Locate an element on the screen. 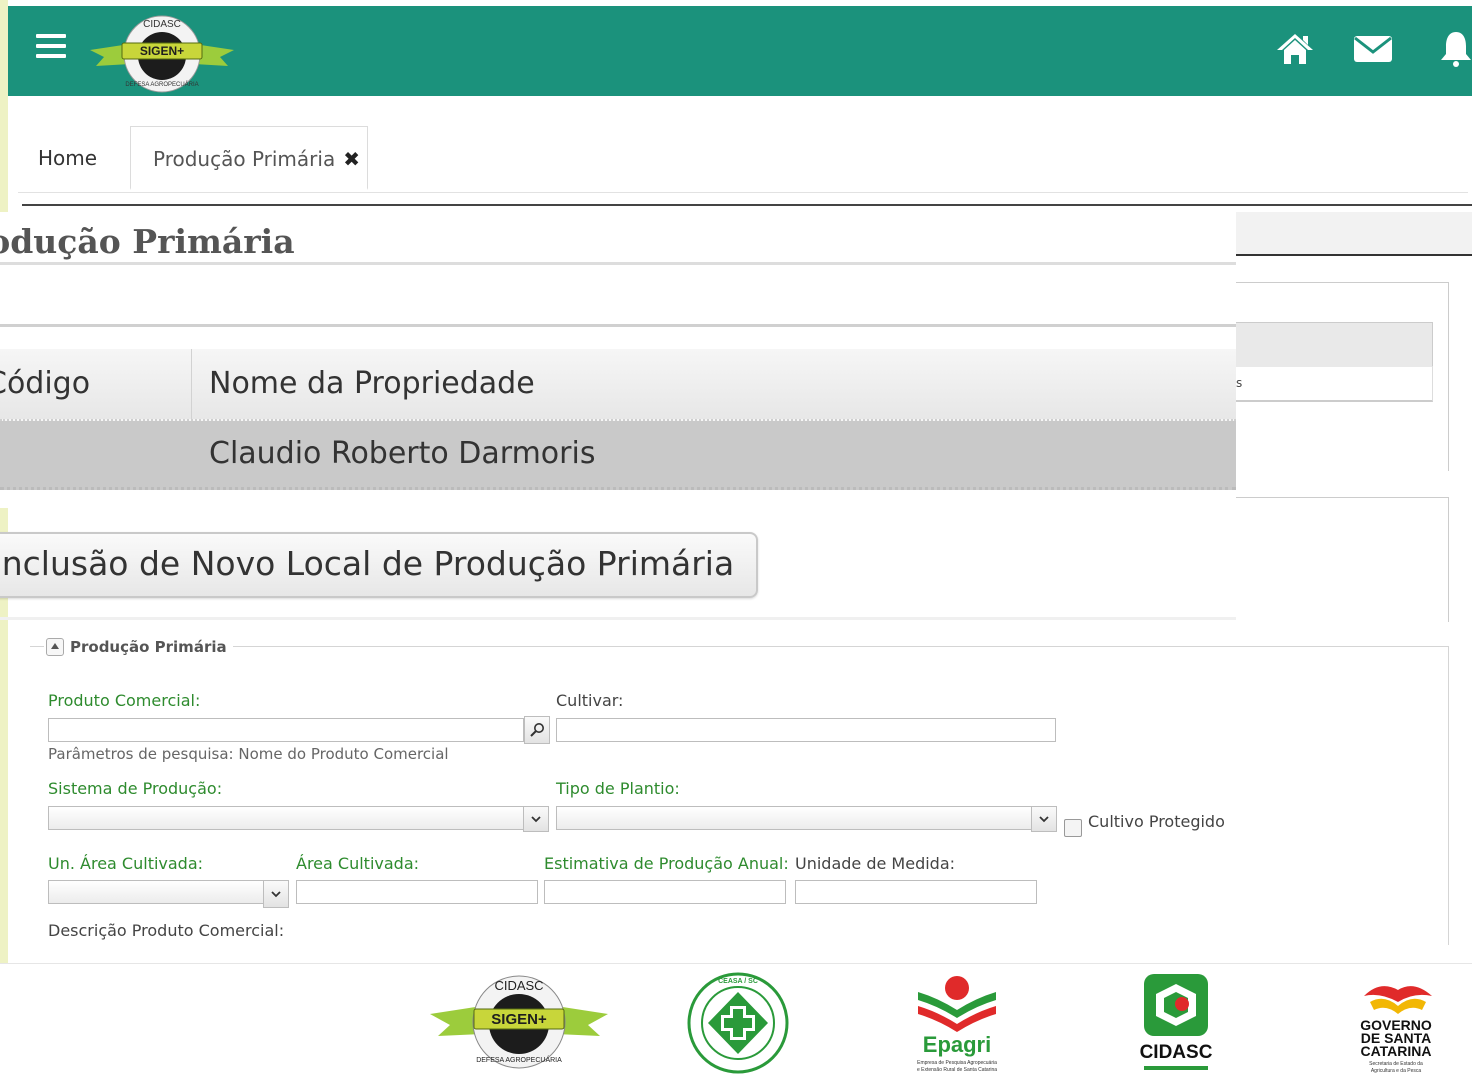  estimativa-label: Estimativa de Produção Anual: is located at coordinates (666, 863).